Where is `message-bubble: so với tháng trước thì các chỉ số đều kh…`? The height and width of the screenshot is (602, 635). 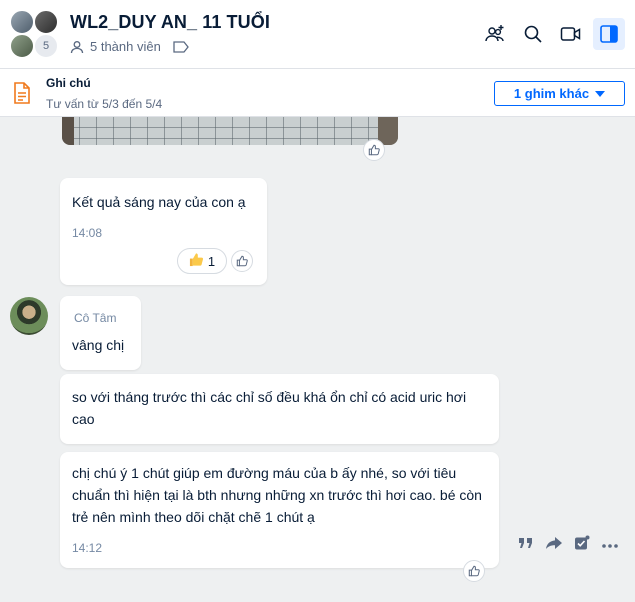 message-bubble: so với tháng trước thì các chỉ số đều kh… is located at coordinates (279, 409).